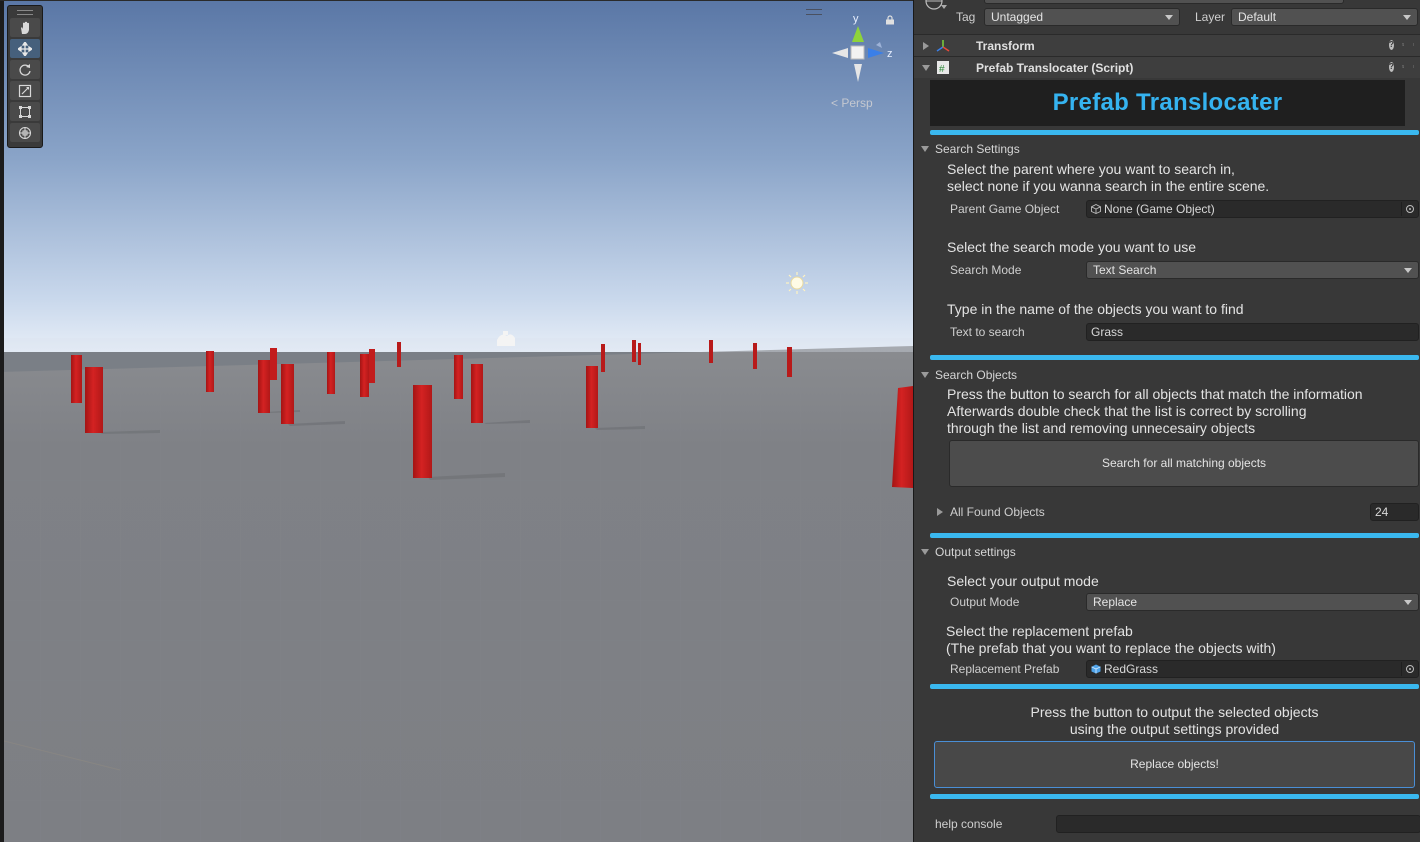 The height and width of the screenshot is (842, 1420). I want to click on scene-overlay-menu, so click(814, 12).